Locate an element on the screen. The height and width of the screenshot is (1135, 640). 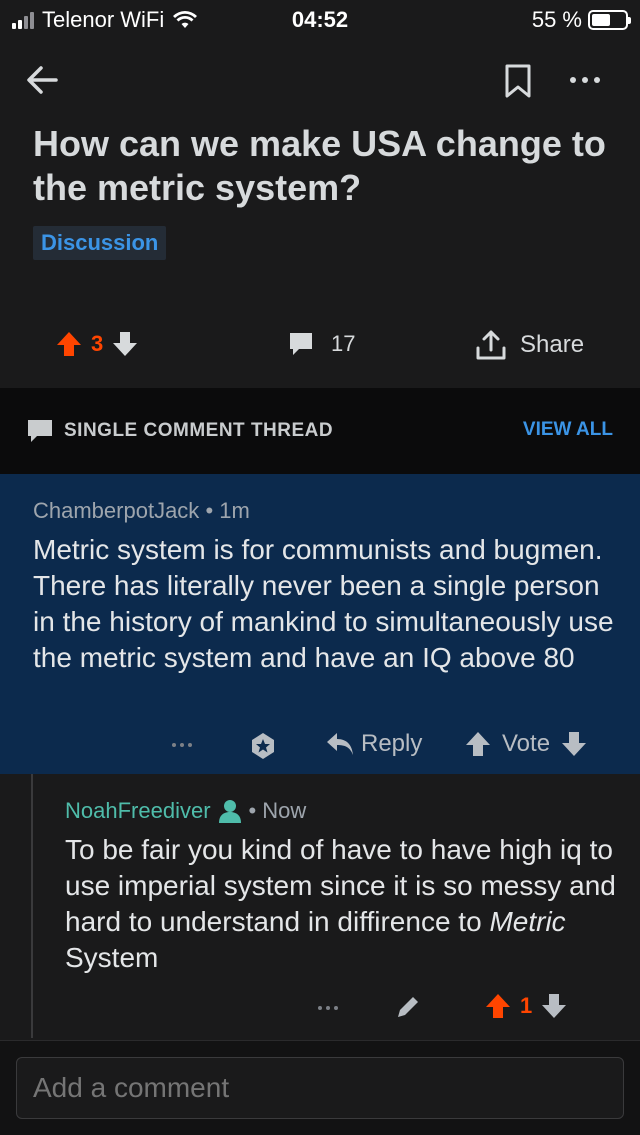
post-vote-group: 3 is located at coordinates (97, 344).